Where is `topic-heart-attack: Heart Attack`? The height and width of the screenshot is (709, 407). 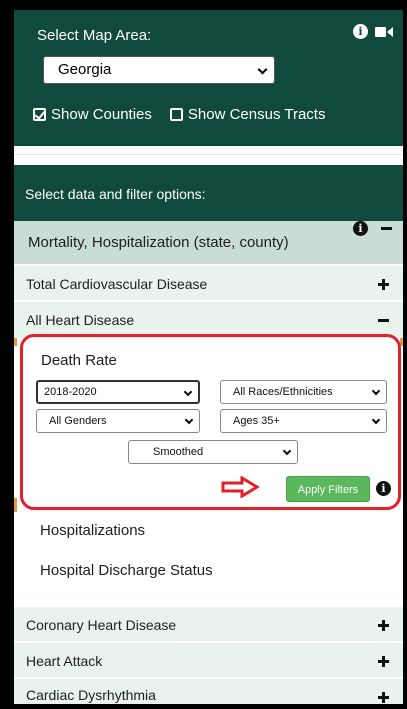
topic-heart-attack: Heart Attack is located at coordinates (208, 661).